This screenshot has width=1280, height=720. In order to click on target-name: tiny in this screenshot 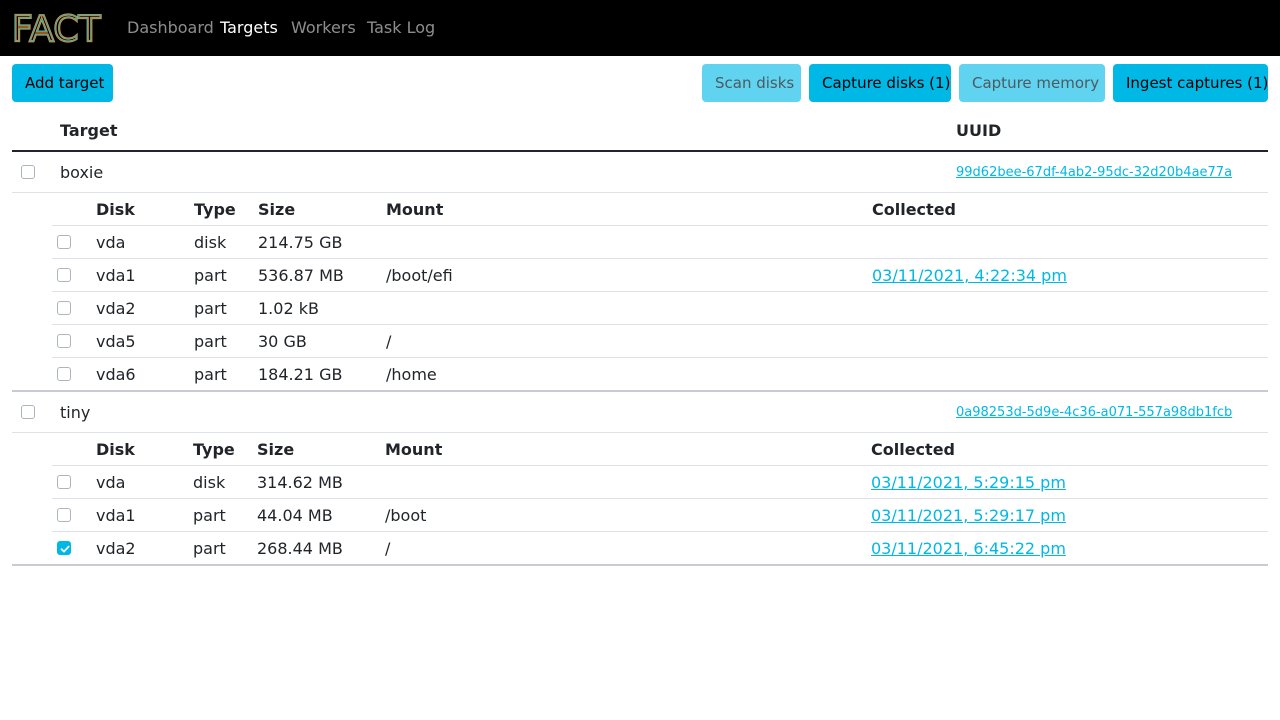, I will do `click(75, 412)`.